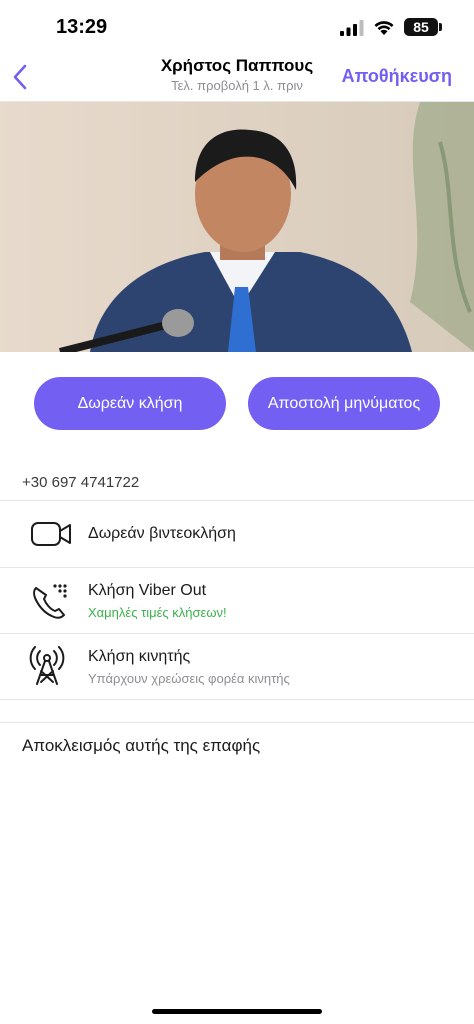 This screenshot has width=474, height=1024. What do you see at coordinates (80, 482) in the screenshot?
I see `phone-number: +30 697 4741722` at bounding box center [80, 482].